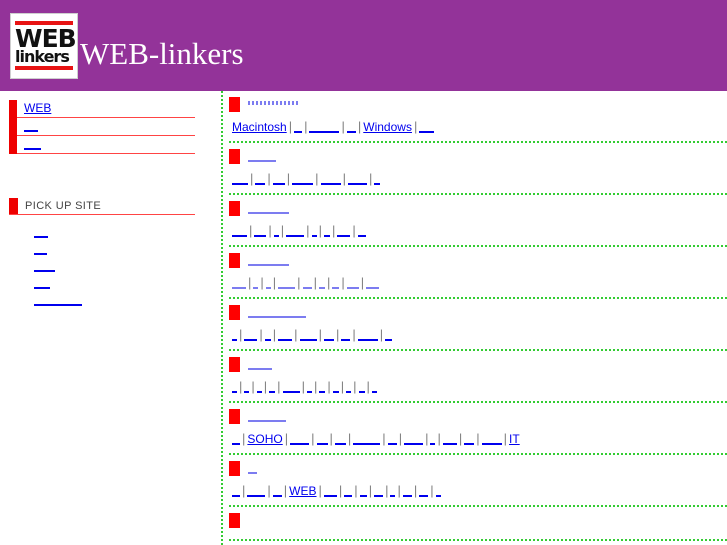 Image resolution: width=727 pixels, height=545 pixels. What do you see at coordinates (234, 468) in the screenshot?
I see `red-square-bullet-icon` at bounding box center [234, 468].